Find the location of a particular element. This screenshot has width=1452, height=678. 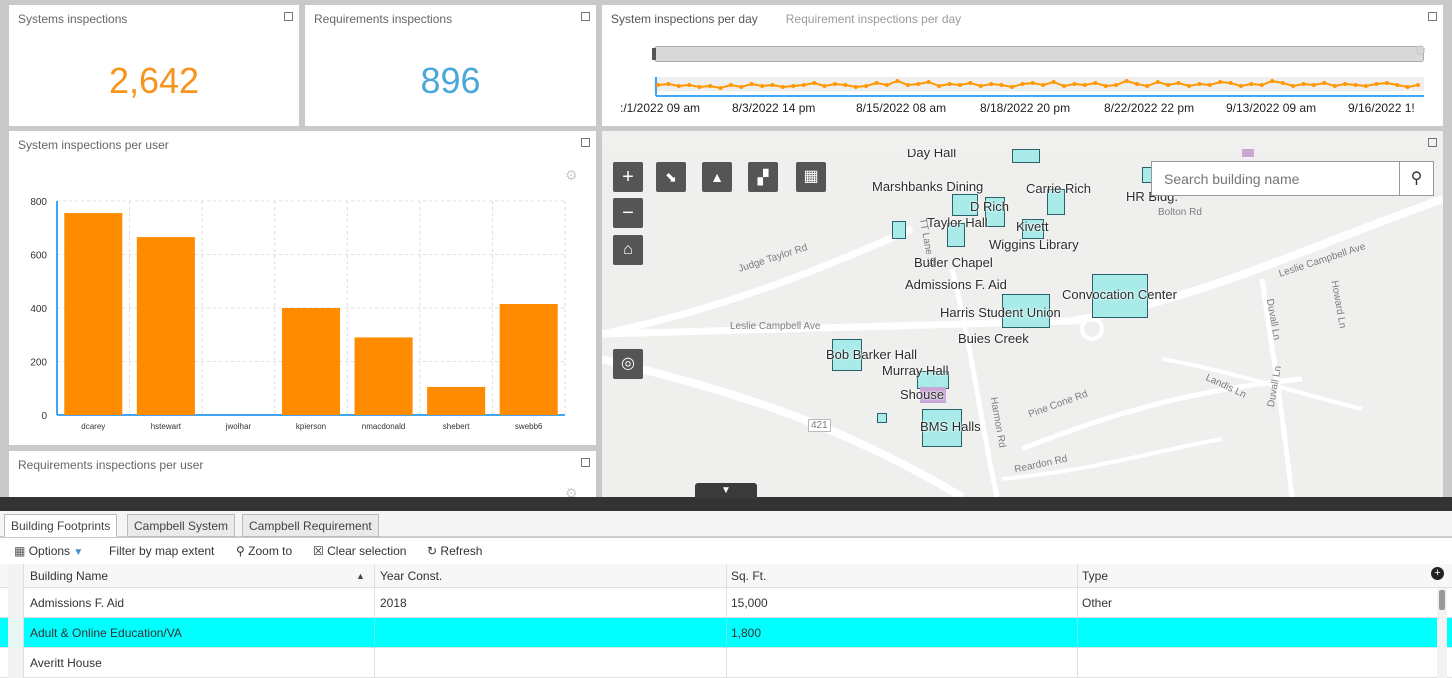

tab-campbell-system: Campbell System is located at coordinates (181, 525).